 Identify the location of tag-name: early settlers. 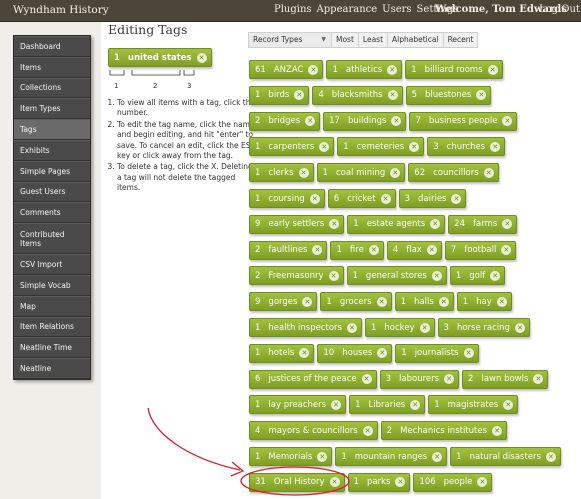
(296, 224).